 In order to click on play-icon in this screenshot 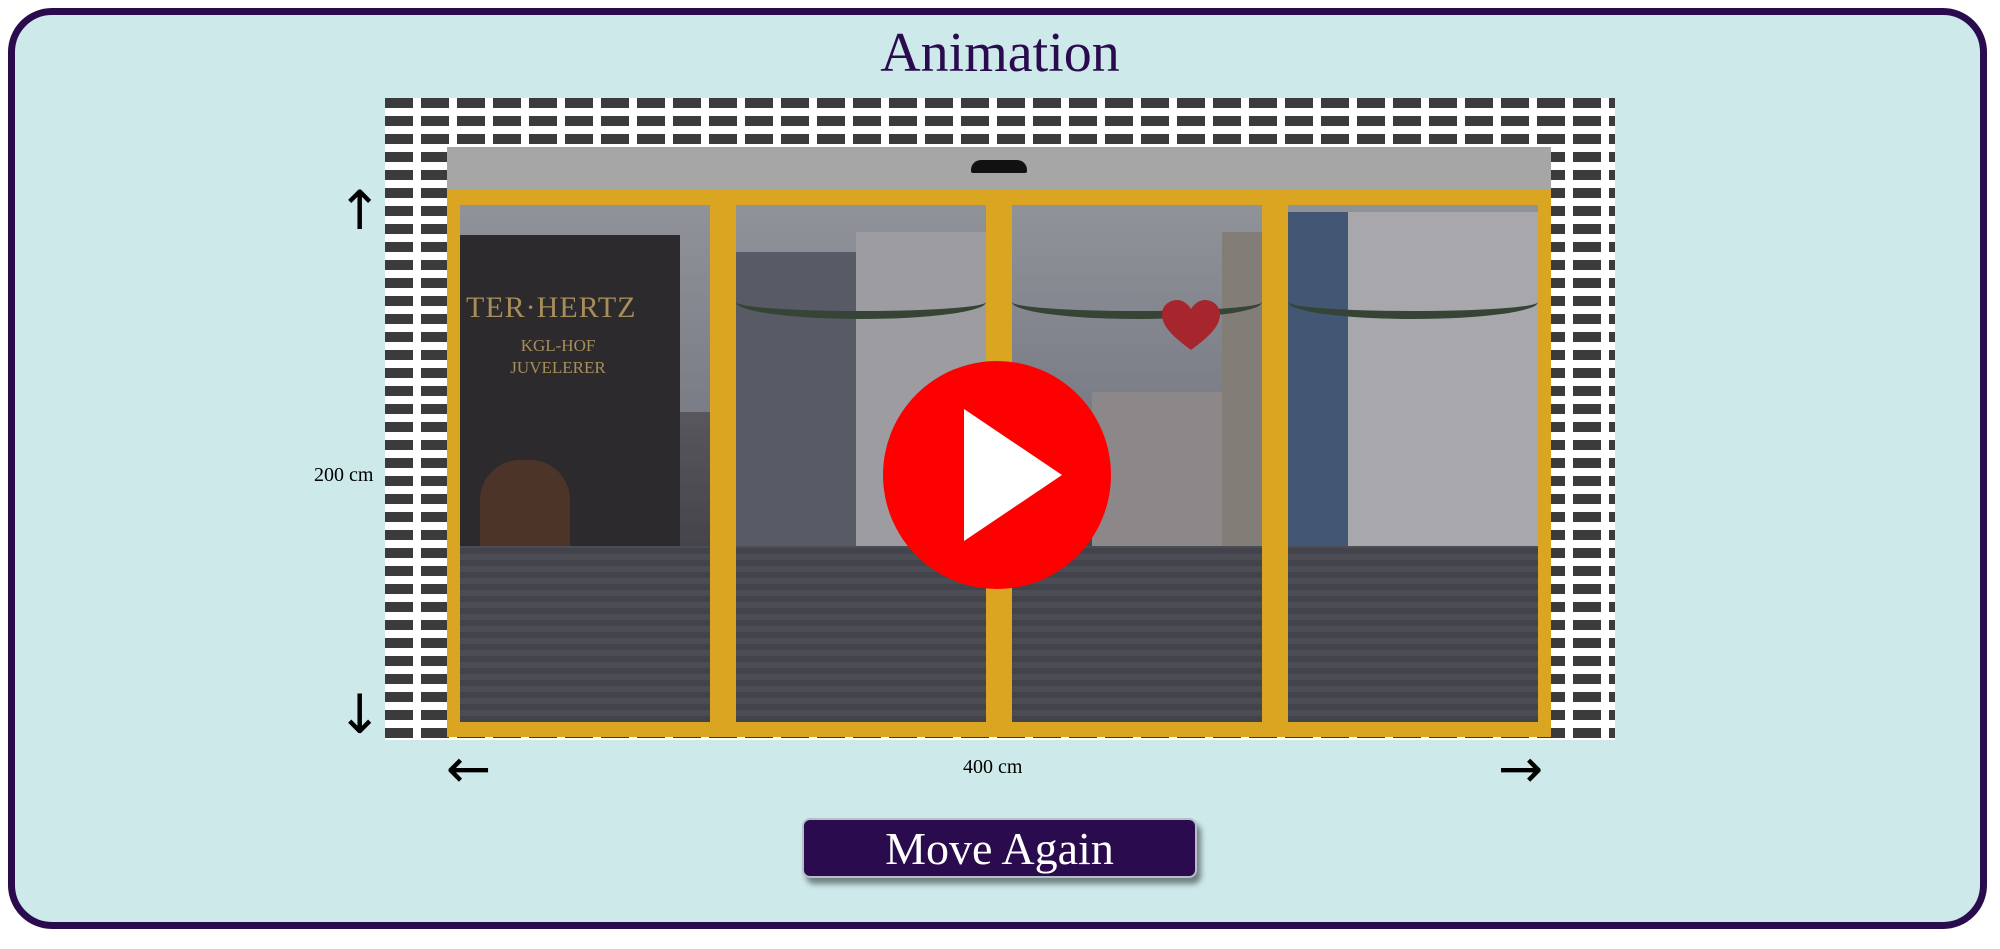, I will do `click(1013, 475)`.